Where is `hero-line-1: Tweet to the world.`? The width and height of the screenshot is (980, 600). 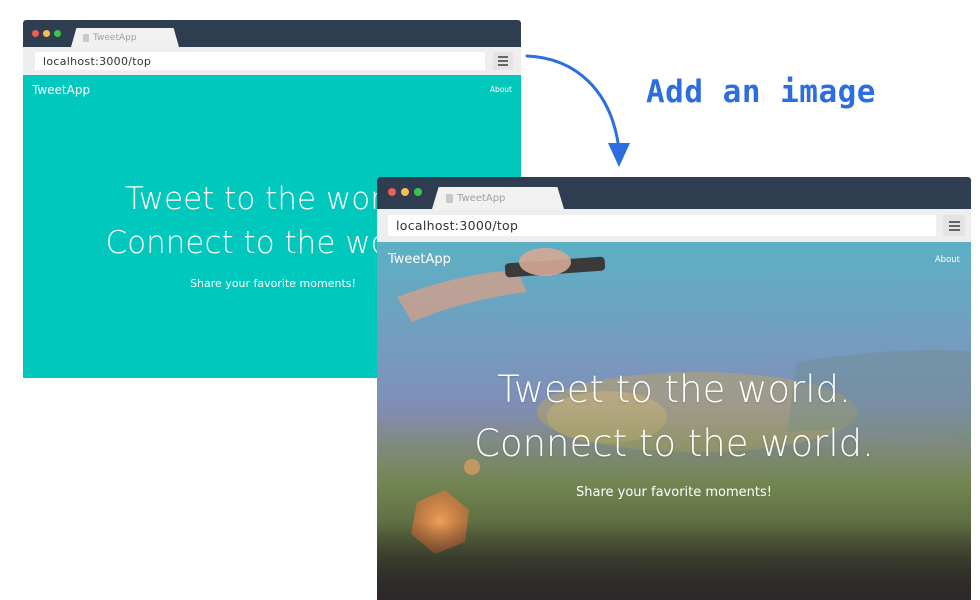
hero-line-1: Tweet to the world. is located at coordinates (674, 389).